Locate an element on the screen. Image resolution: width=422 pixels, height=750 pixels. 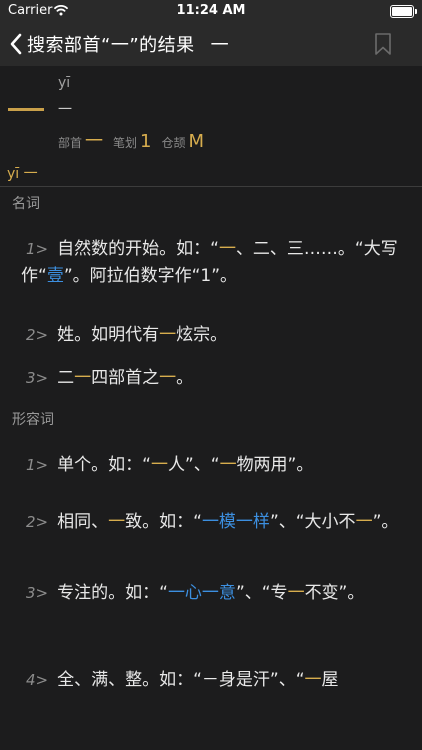
definition-noun-3: 3> 二一四部首之一。 is located at coordinates (216, 378).